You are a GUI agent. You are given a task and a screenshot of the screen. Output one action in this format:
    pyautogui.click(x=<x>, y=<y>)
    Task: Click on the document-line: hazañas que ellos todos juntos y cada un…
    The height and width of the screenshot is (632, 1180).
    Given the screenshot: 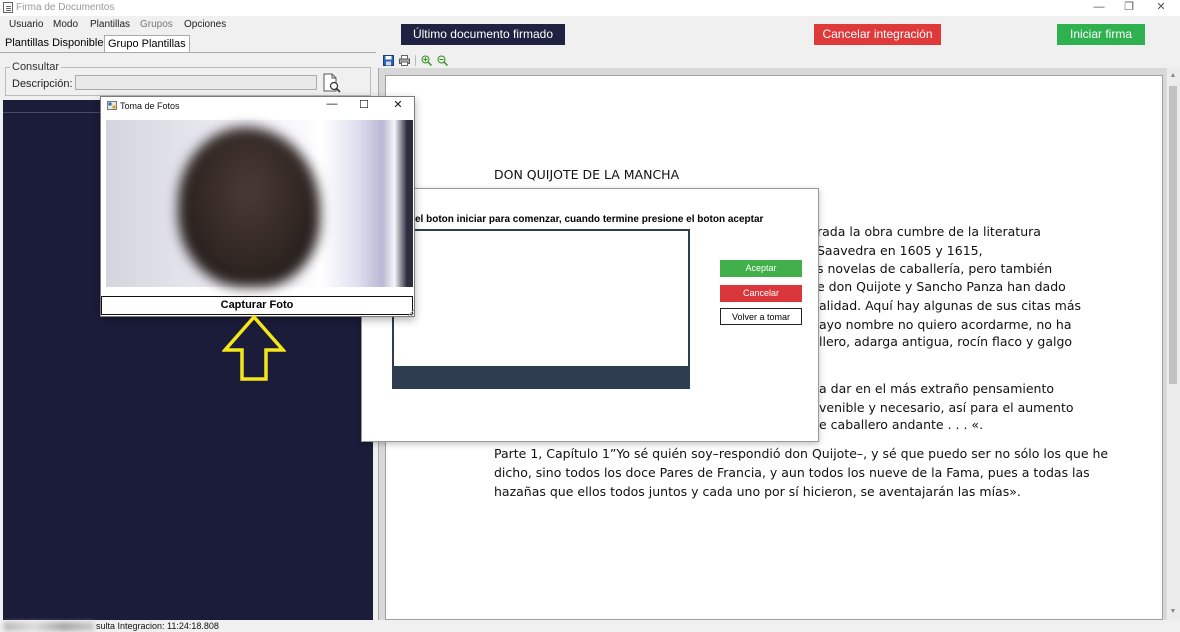 What is the action you would take?
    pyautogui.click(x=757, y=491)
    